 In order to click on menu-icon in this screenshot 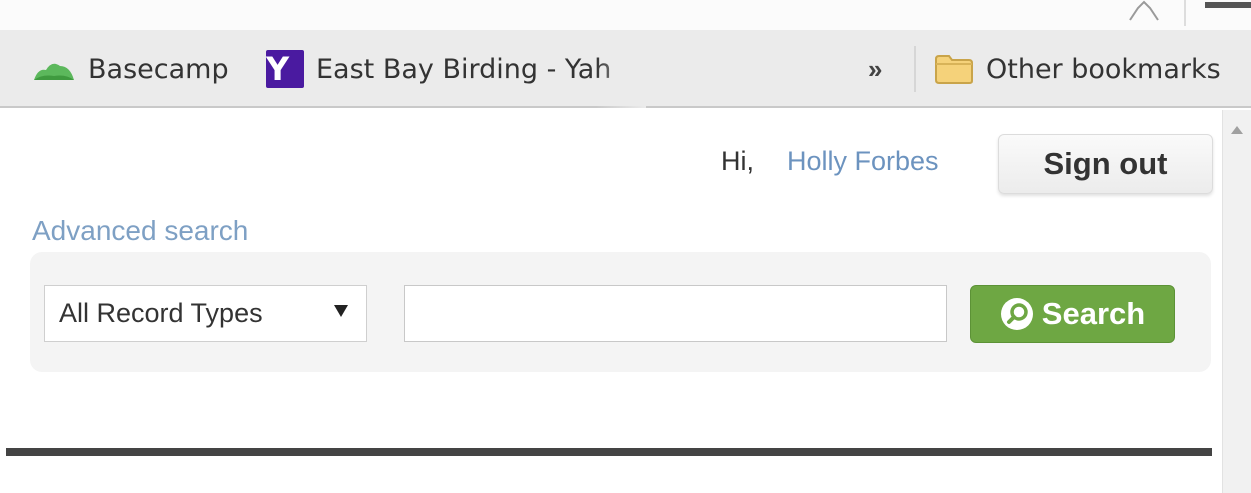, I will do `click(1228, 6)`.